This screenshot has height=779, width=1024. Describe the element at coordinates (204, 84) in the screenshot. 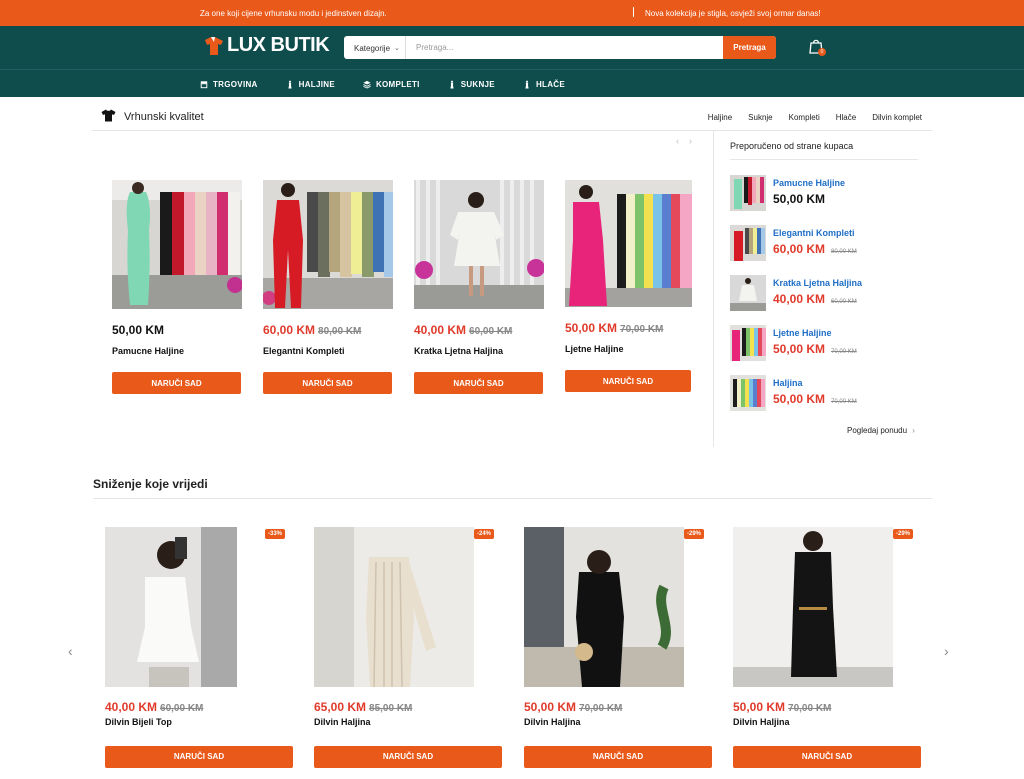

I see `store-icon` at that location.